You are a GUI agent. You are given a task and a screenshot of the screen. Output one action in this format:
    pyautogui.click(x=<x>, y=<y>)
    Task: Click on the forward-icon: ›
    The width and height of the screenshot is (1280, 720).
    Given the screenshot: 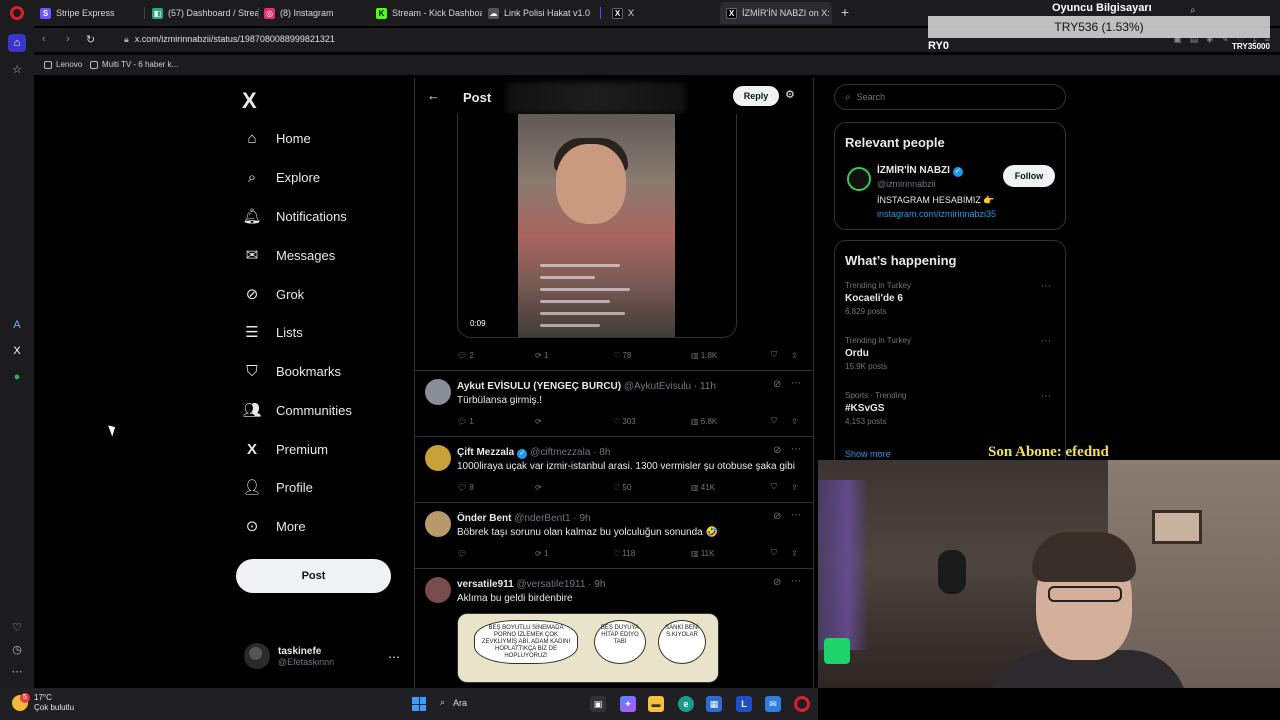 What is the action you would take?
    pyautogui.click(x=68, y=39)
    